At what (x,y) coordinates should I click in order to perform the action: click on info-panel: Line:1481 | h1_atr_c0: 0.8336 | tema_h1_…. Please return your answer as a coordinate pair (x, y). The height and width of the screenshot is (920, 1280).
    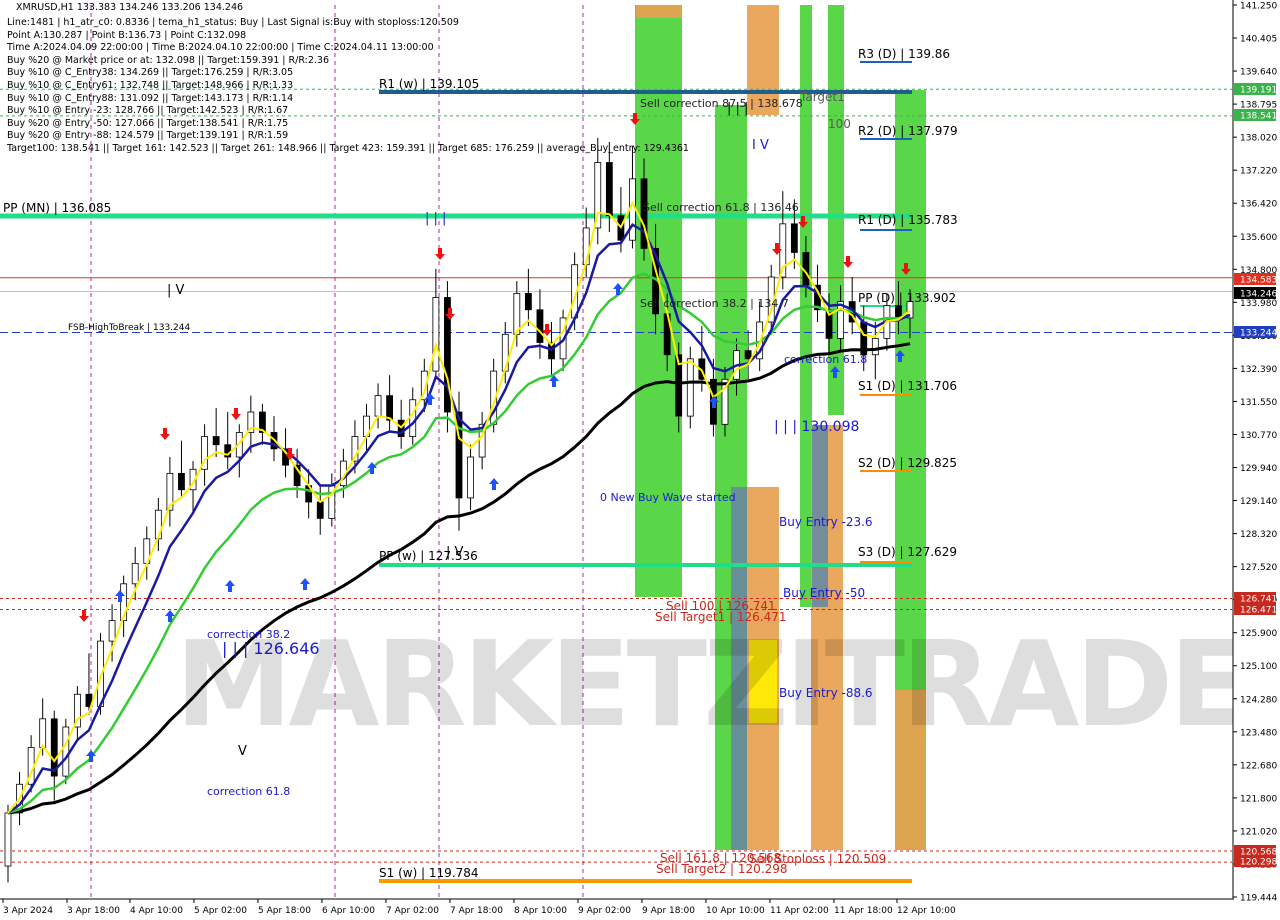
    Looking at the image, I should click on (348, 86).